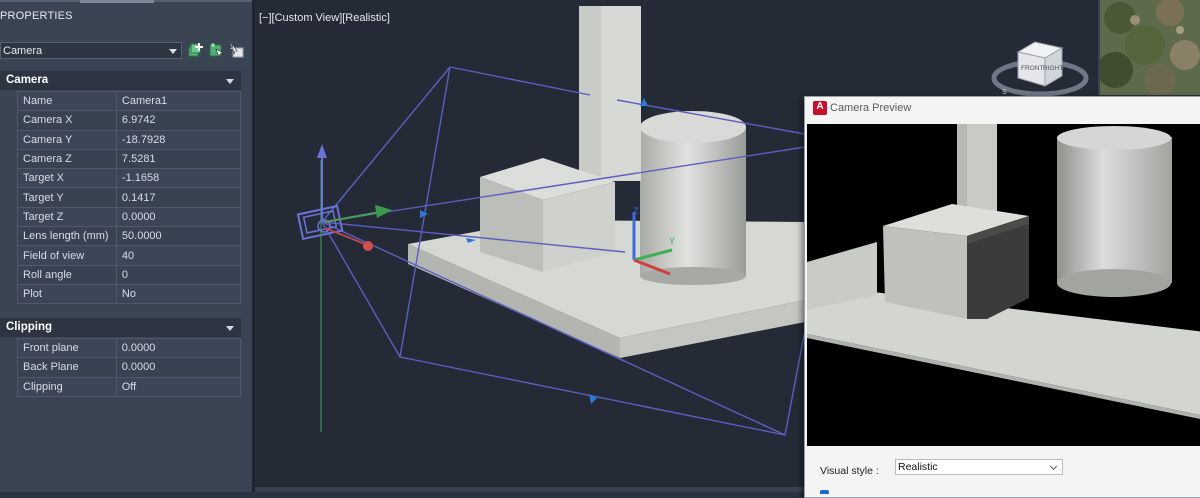  I want to click on camera-section-title: Camera, so click(27, 80).